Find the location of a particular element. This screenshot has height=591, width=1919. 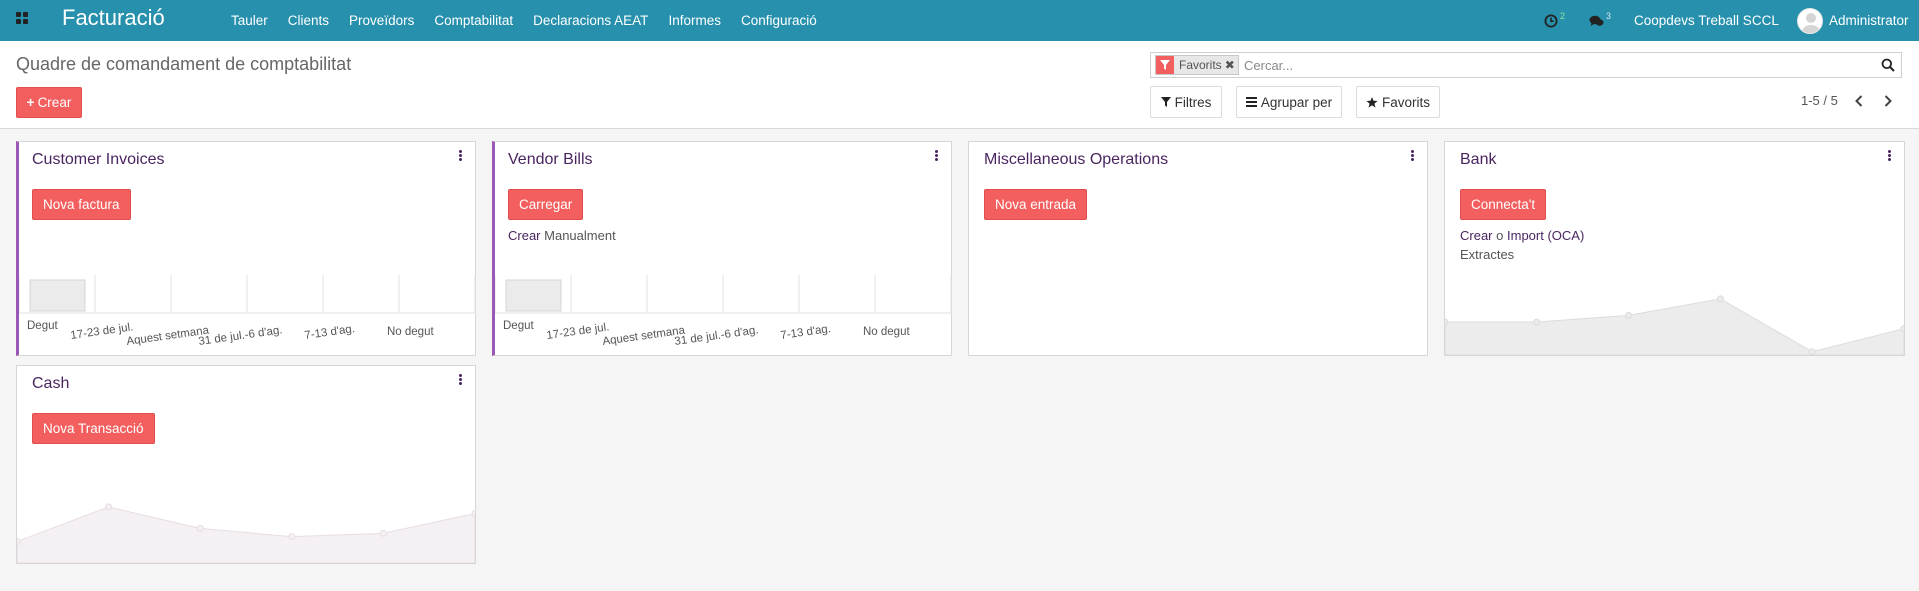

search-icon is located at coordinates (1888, 65).